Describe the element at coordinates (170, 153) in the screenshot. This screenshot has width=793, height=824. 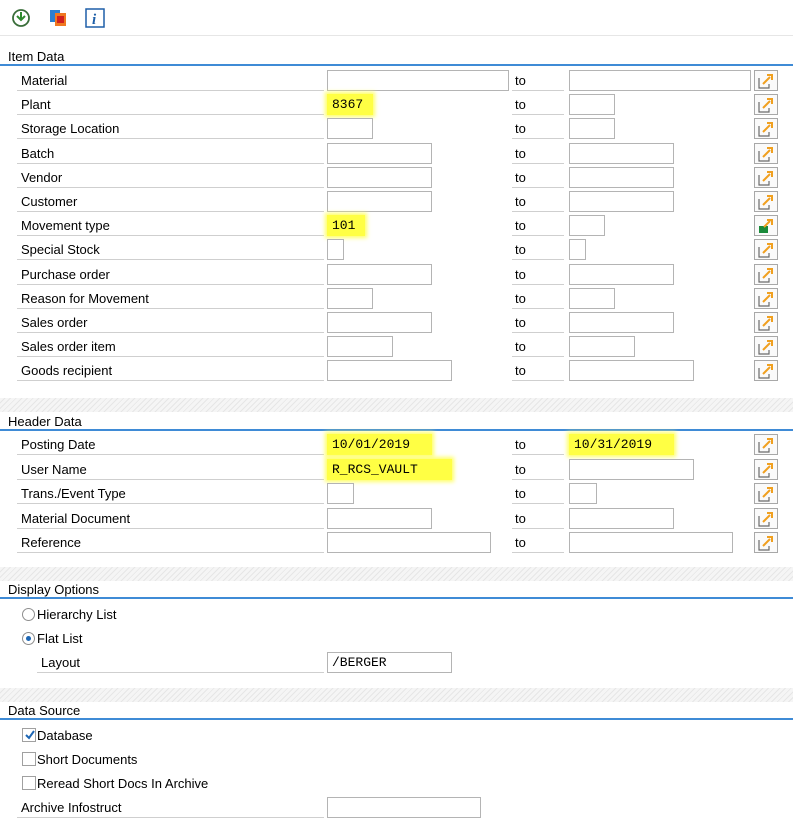
I see `field-label: Batch` at that location.